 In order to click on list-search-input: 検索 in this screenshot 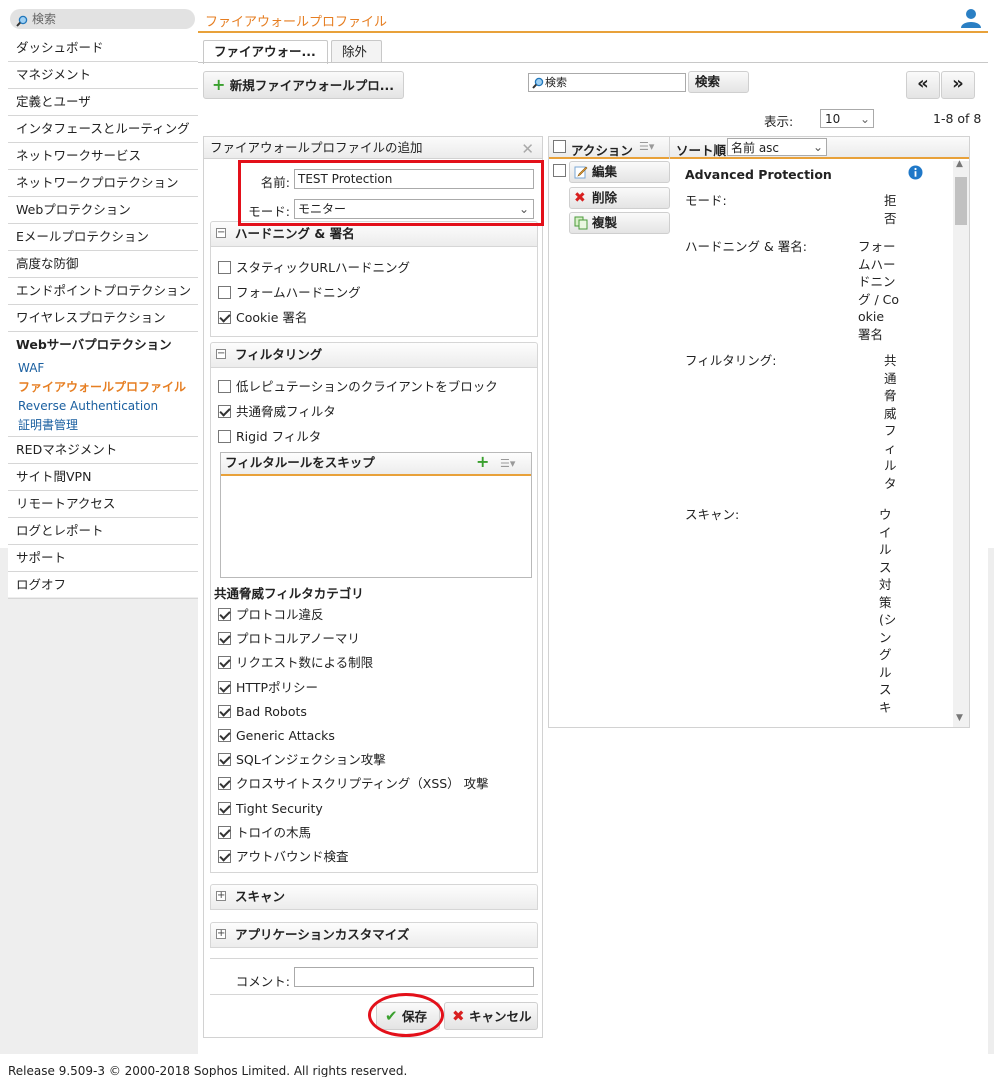, I will do `click(607, 82)`.